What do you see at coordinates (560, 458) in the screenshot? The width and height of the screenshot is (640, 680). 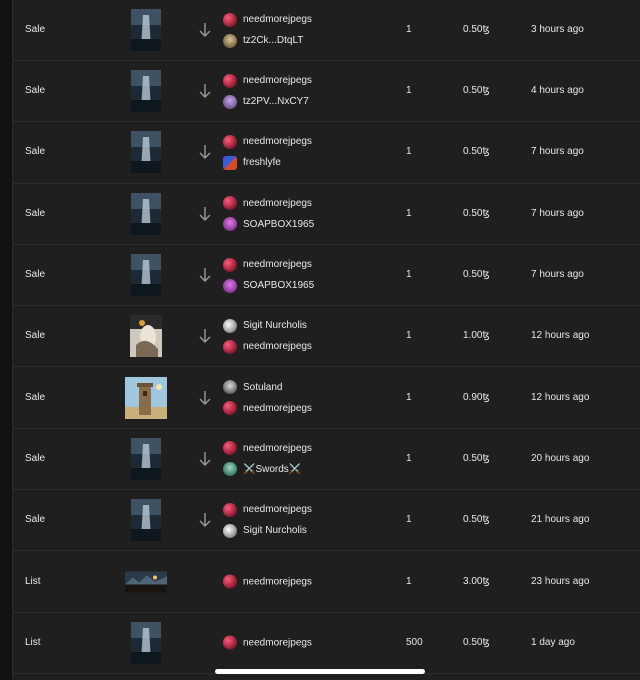 I see `timestamp: 20 hours ago` at bounding box center [560, 458].